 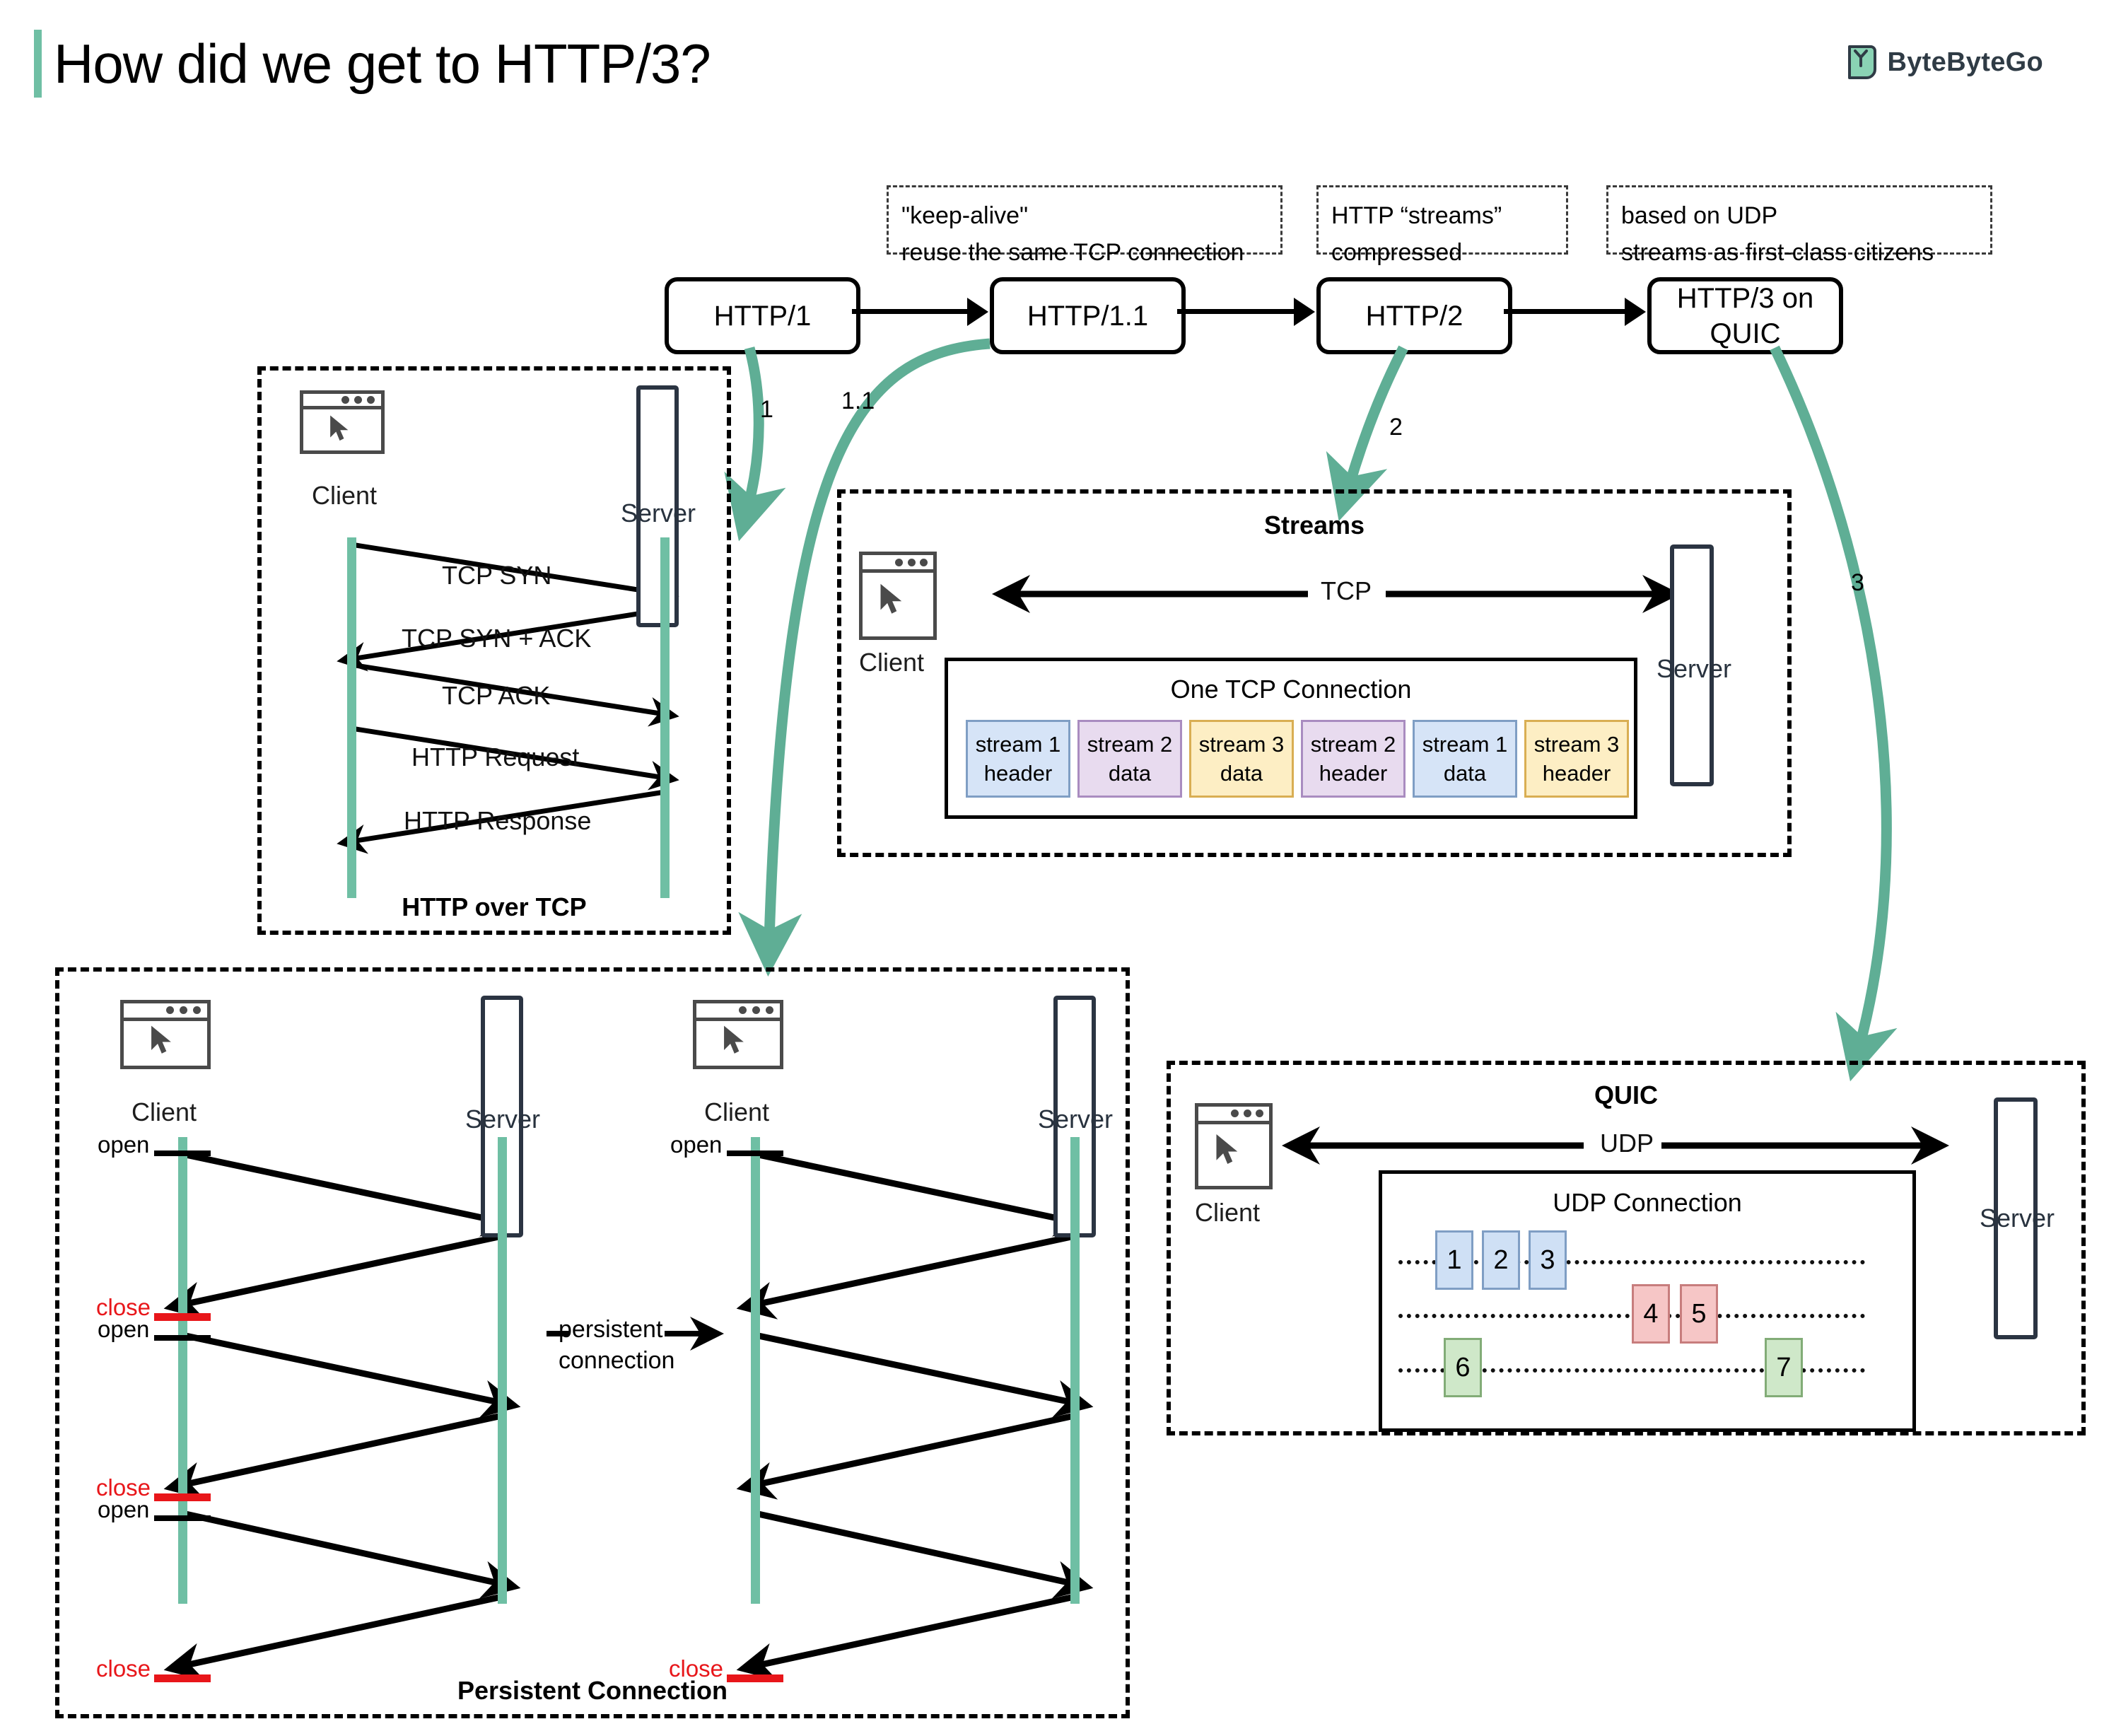 I want to click on stream-chip-3-line2: header, so click(x=1353, y=773).